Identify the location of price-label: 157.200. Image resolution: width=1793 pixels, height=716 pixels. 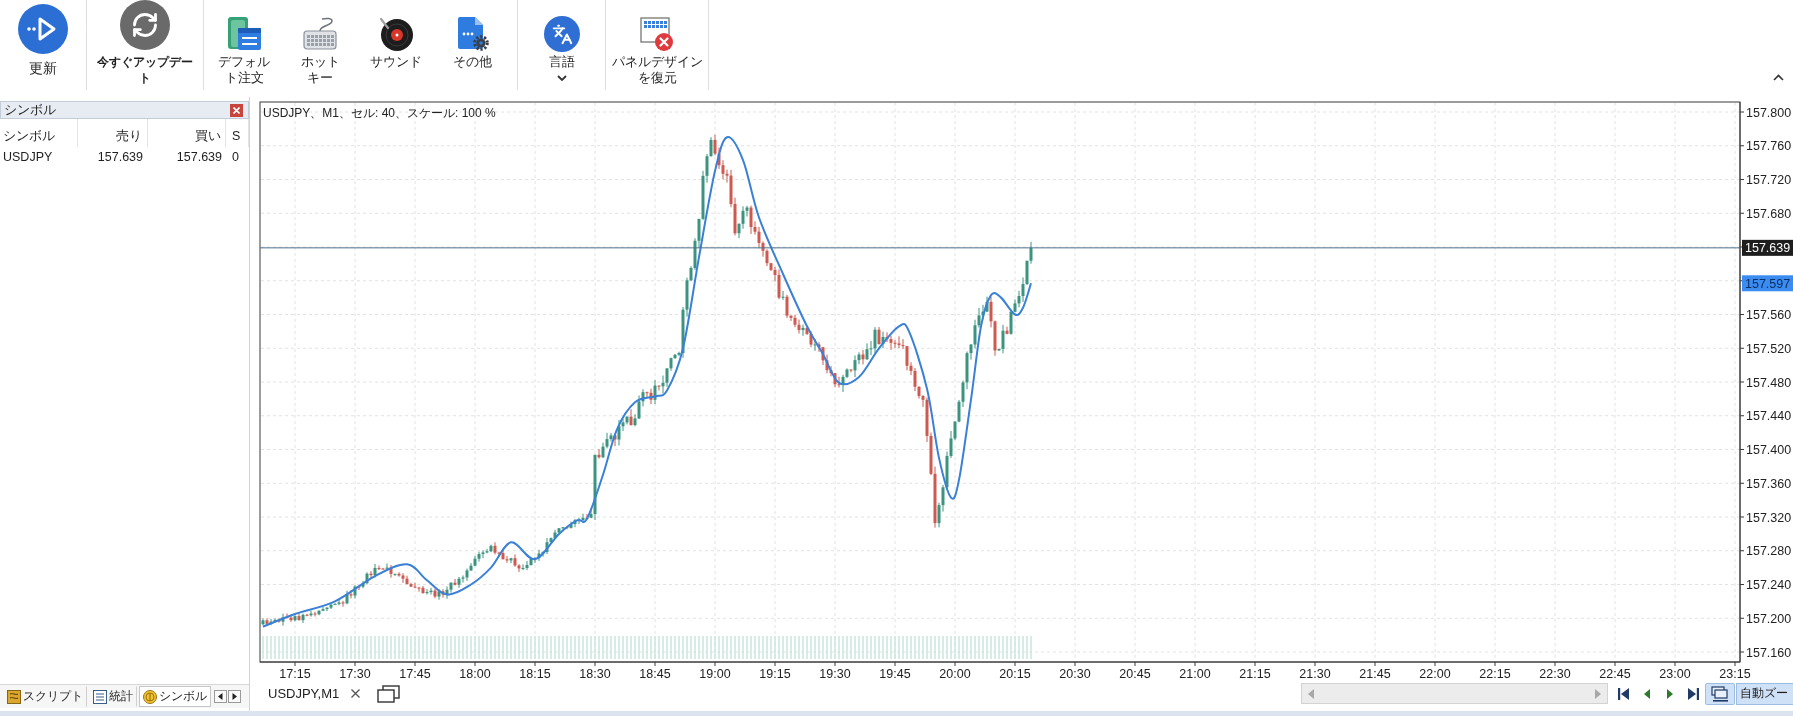
(1769, 618).